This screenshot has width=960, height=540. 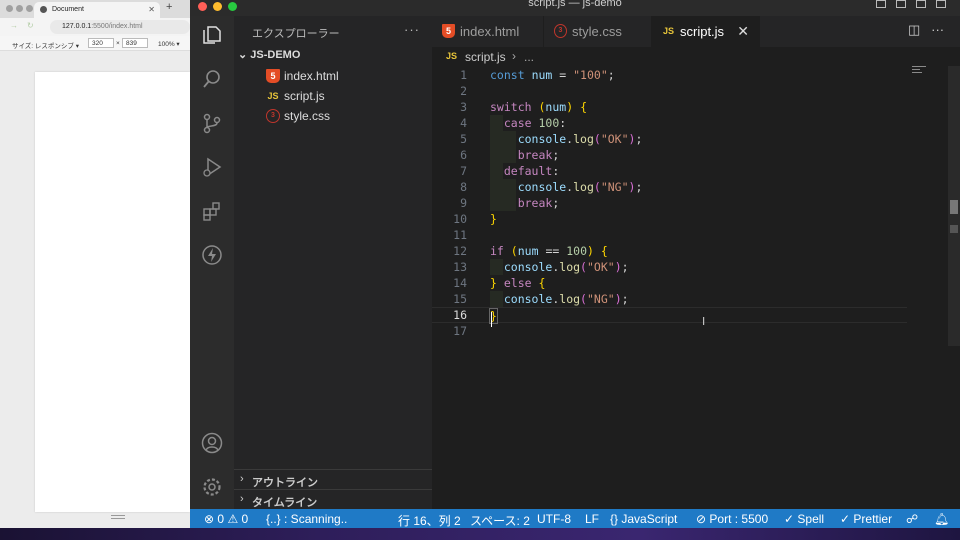 What do you see at coordinates (954, 207) in the screenshot?
I see `scrollbar-thumb` at bounding box center [954, 207].